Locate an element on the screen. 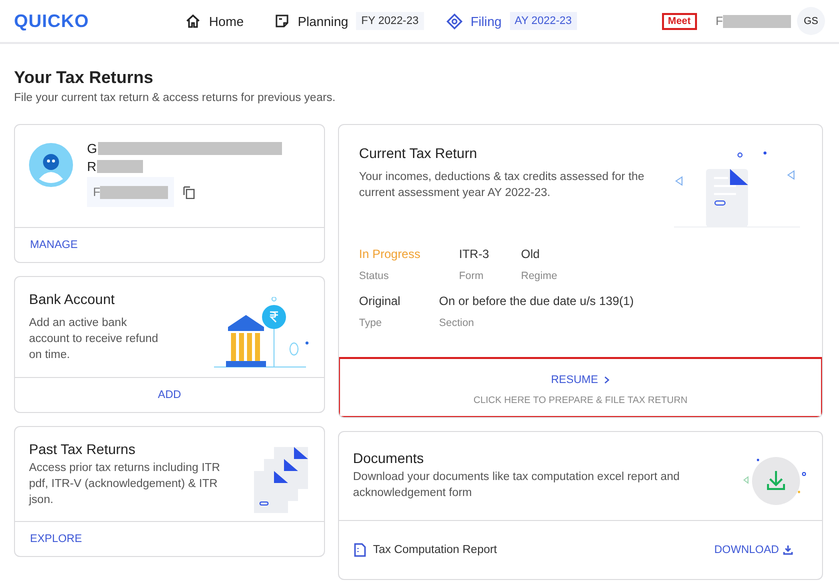  year-badge: FY 2022-23 is located at coordinates (390, 21).